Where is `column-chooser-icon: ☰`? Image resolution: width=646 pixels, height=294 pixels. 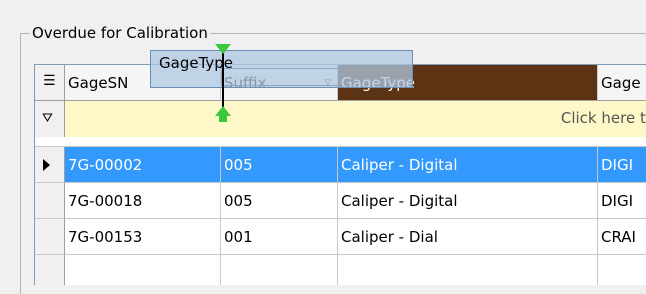 column-chooser-icon: ☰ is located at coordinates (49, 81).